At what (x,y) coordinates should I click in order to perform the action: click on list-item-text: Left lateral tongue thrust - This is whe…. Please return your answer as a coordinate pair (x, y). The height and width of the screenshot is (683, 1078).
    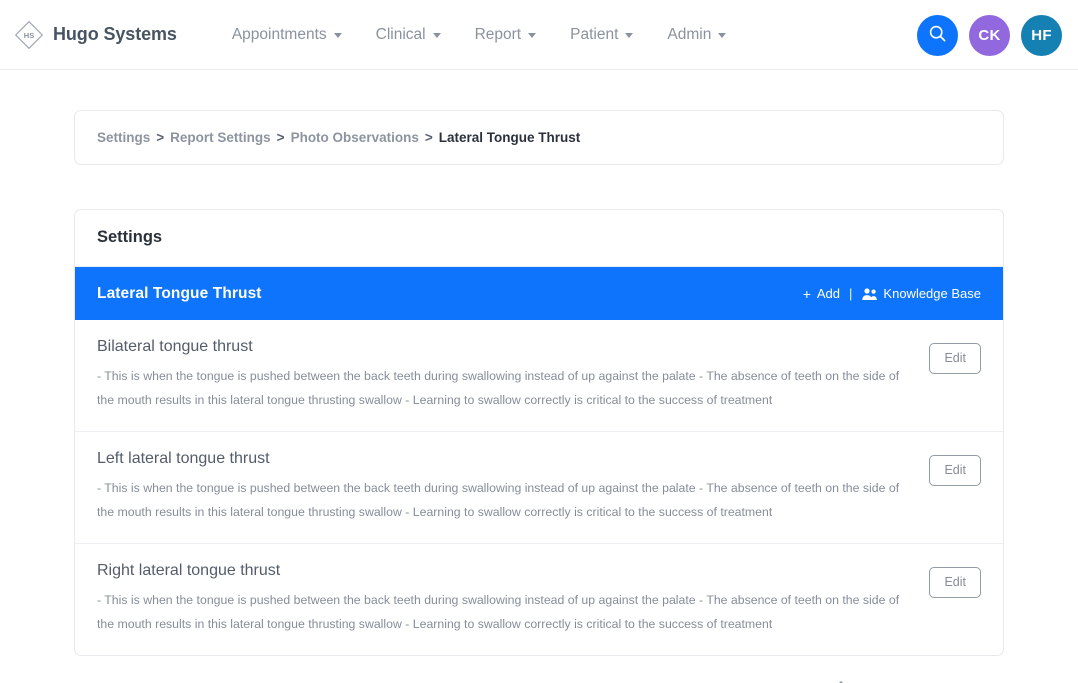
    Looking at the image, I should click on (504, 487).